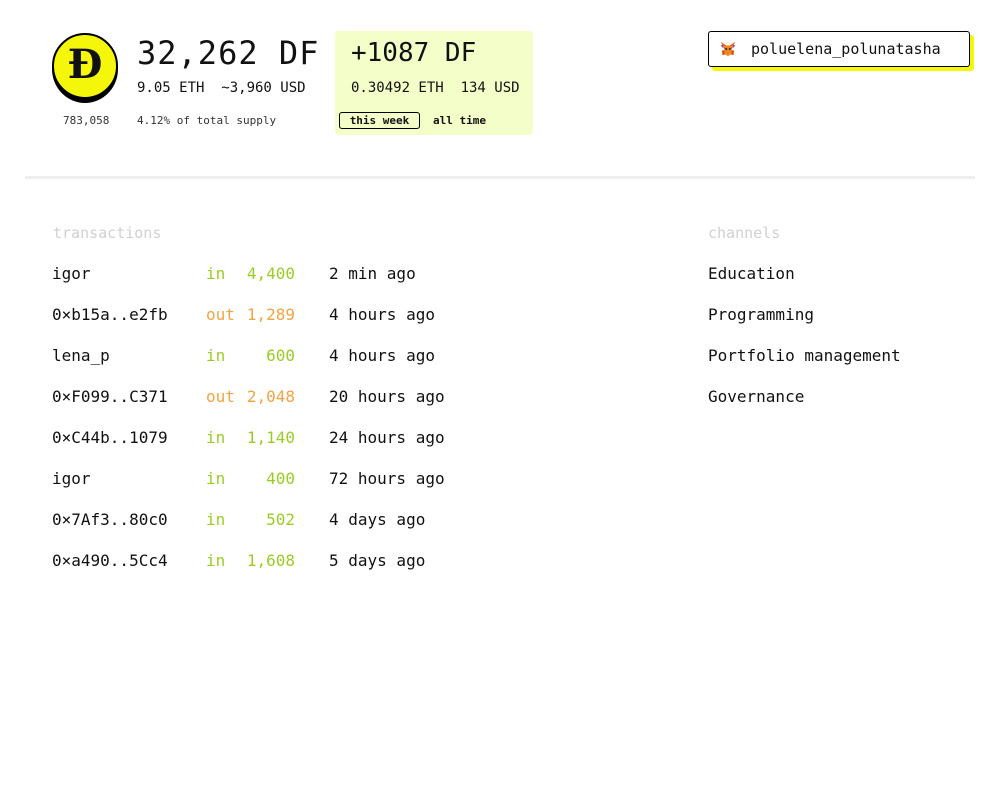 The height and width of the screenshot is (800, 1000). What do you see at coordinates (110, 519) in the screenshot?
I see `transaction-party: 0×7Af3..80c0` at bounding box center [110, 519].